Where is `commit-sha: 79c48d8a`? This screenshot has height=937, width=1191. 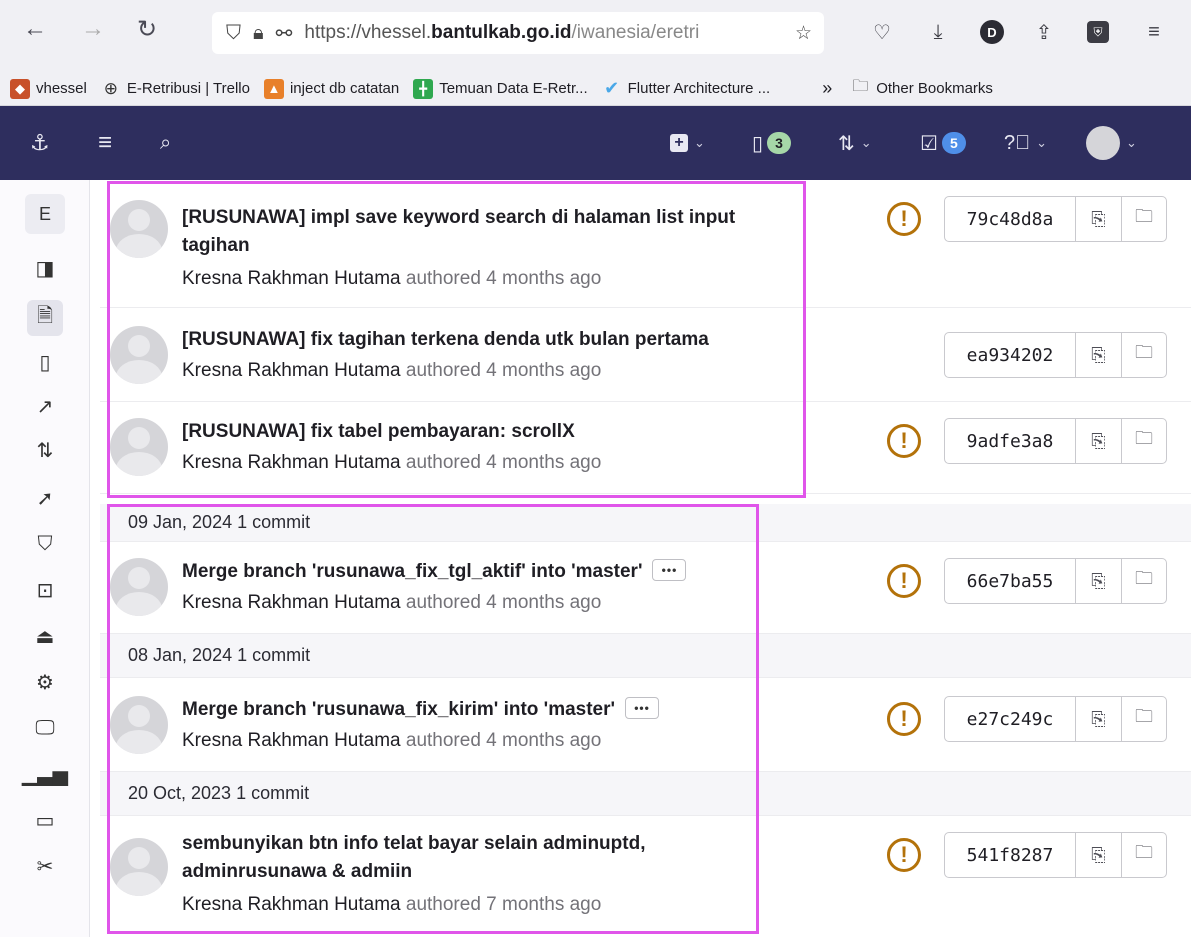 commit-sha: 79c48d8a is located at coordinates (1010, 219).